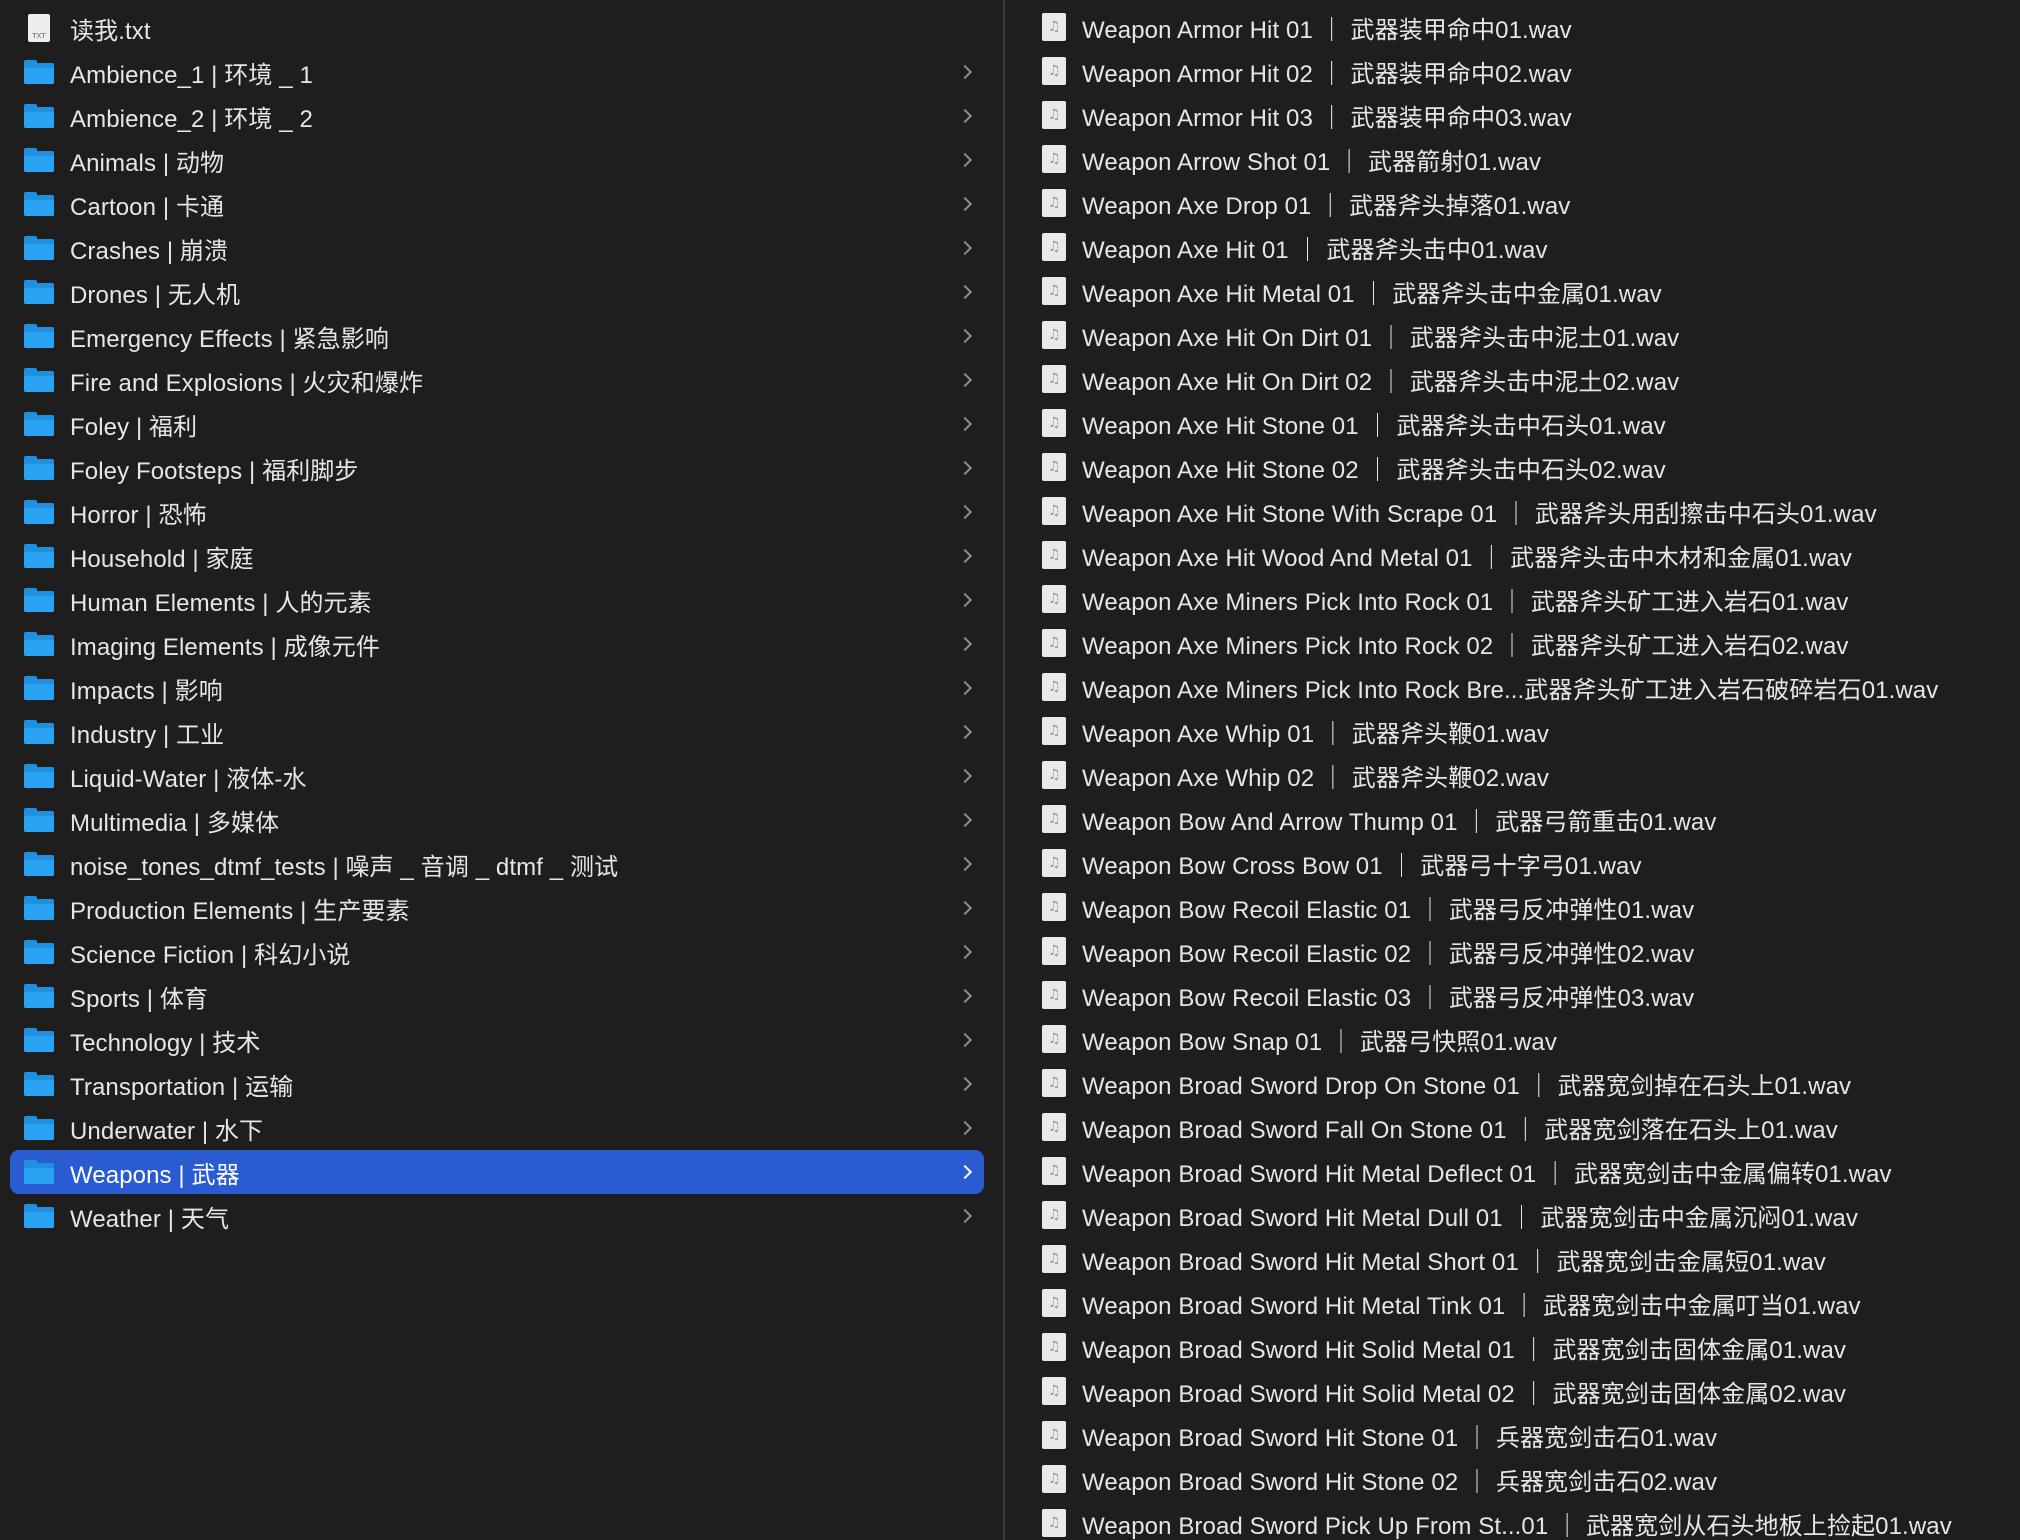 The height and width of the screenshot is (1540, 2020). What do you see at coordinates (497, 204) in the screenshot?
I see `folder-row: Cartoon | 卡通` at bounding box center [497, 204].